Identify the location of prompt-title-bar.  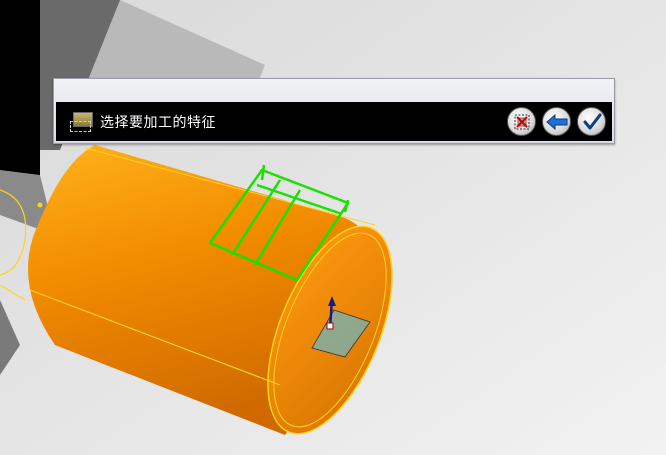
(334, 90).